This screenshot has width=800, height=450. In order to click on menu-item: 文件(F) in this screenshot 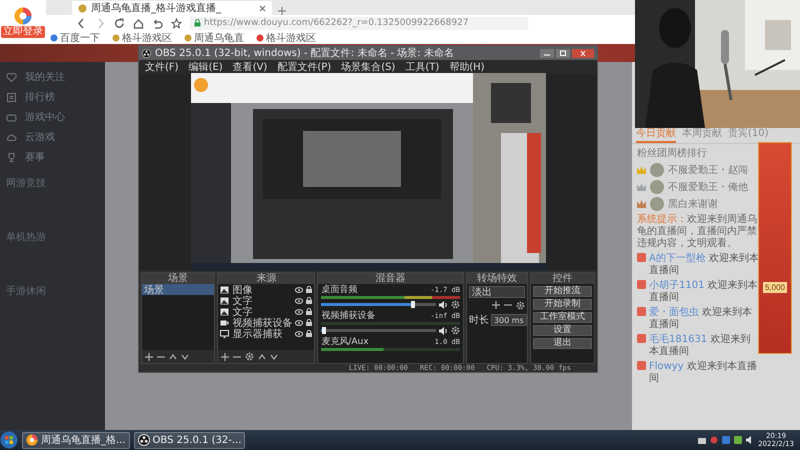, I will do `click(162, 67)`.